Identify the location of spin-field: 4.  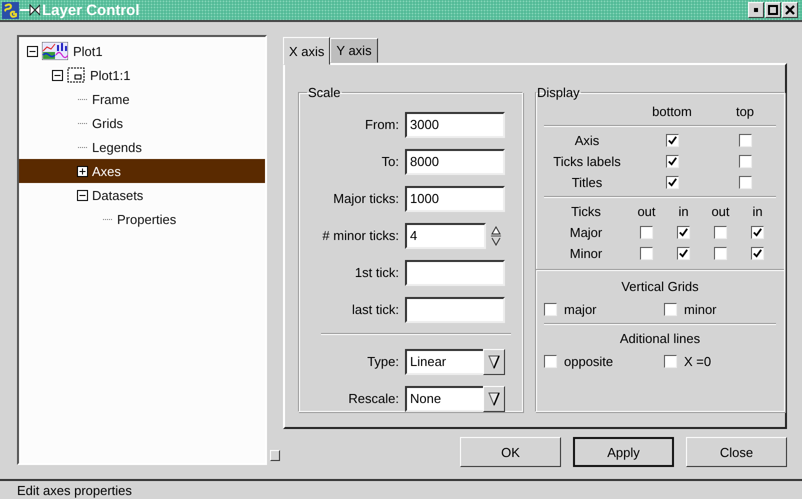
(445, 235).